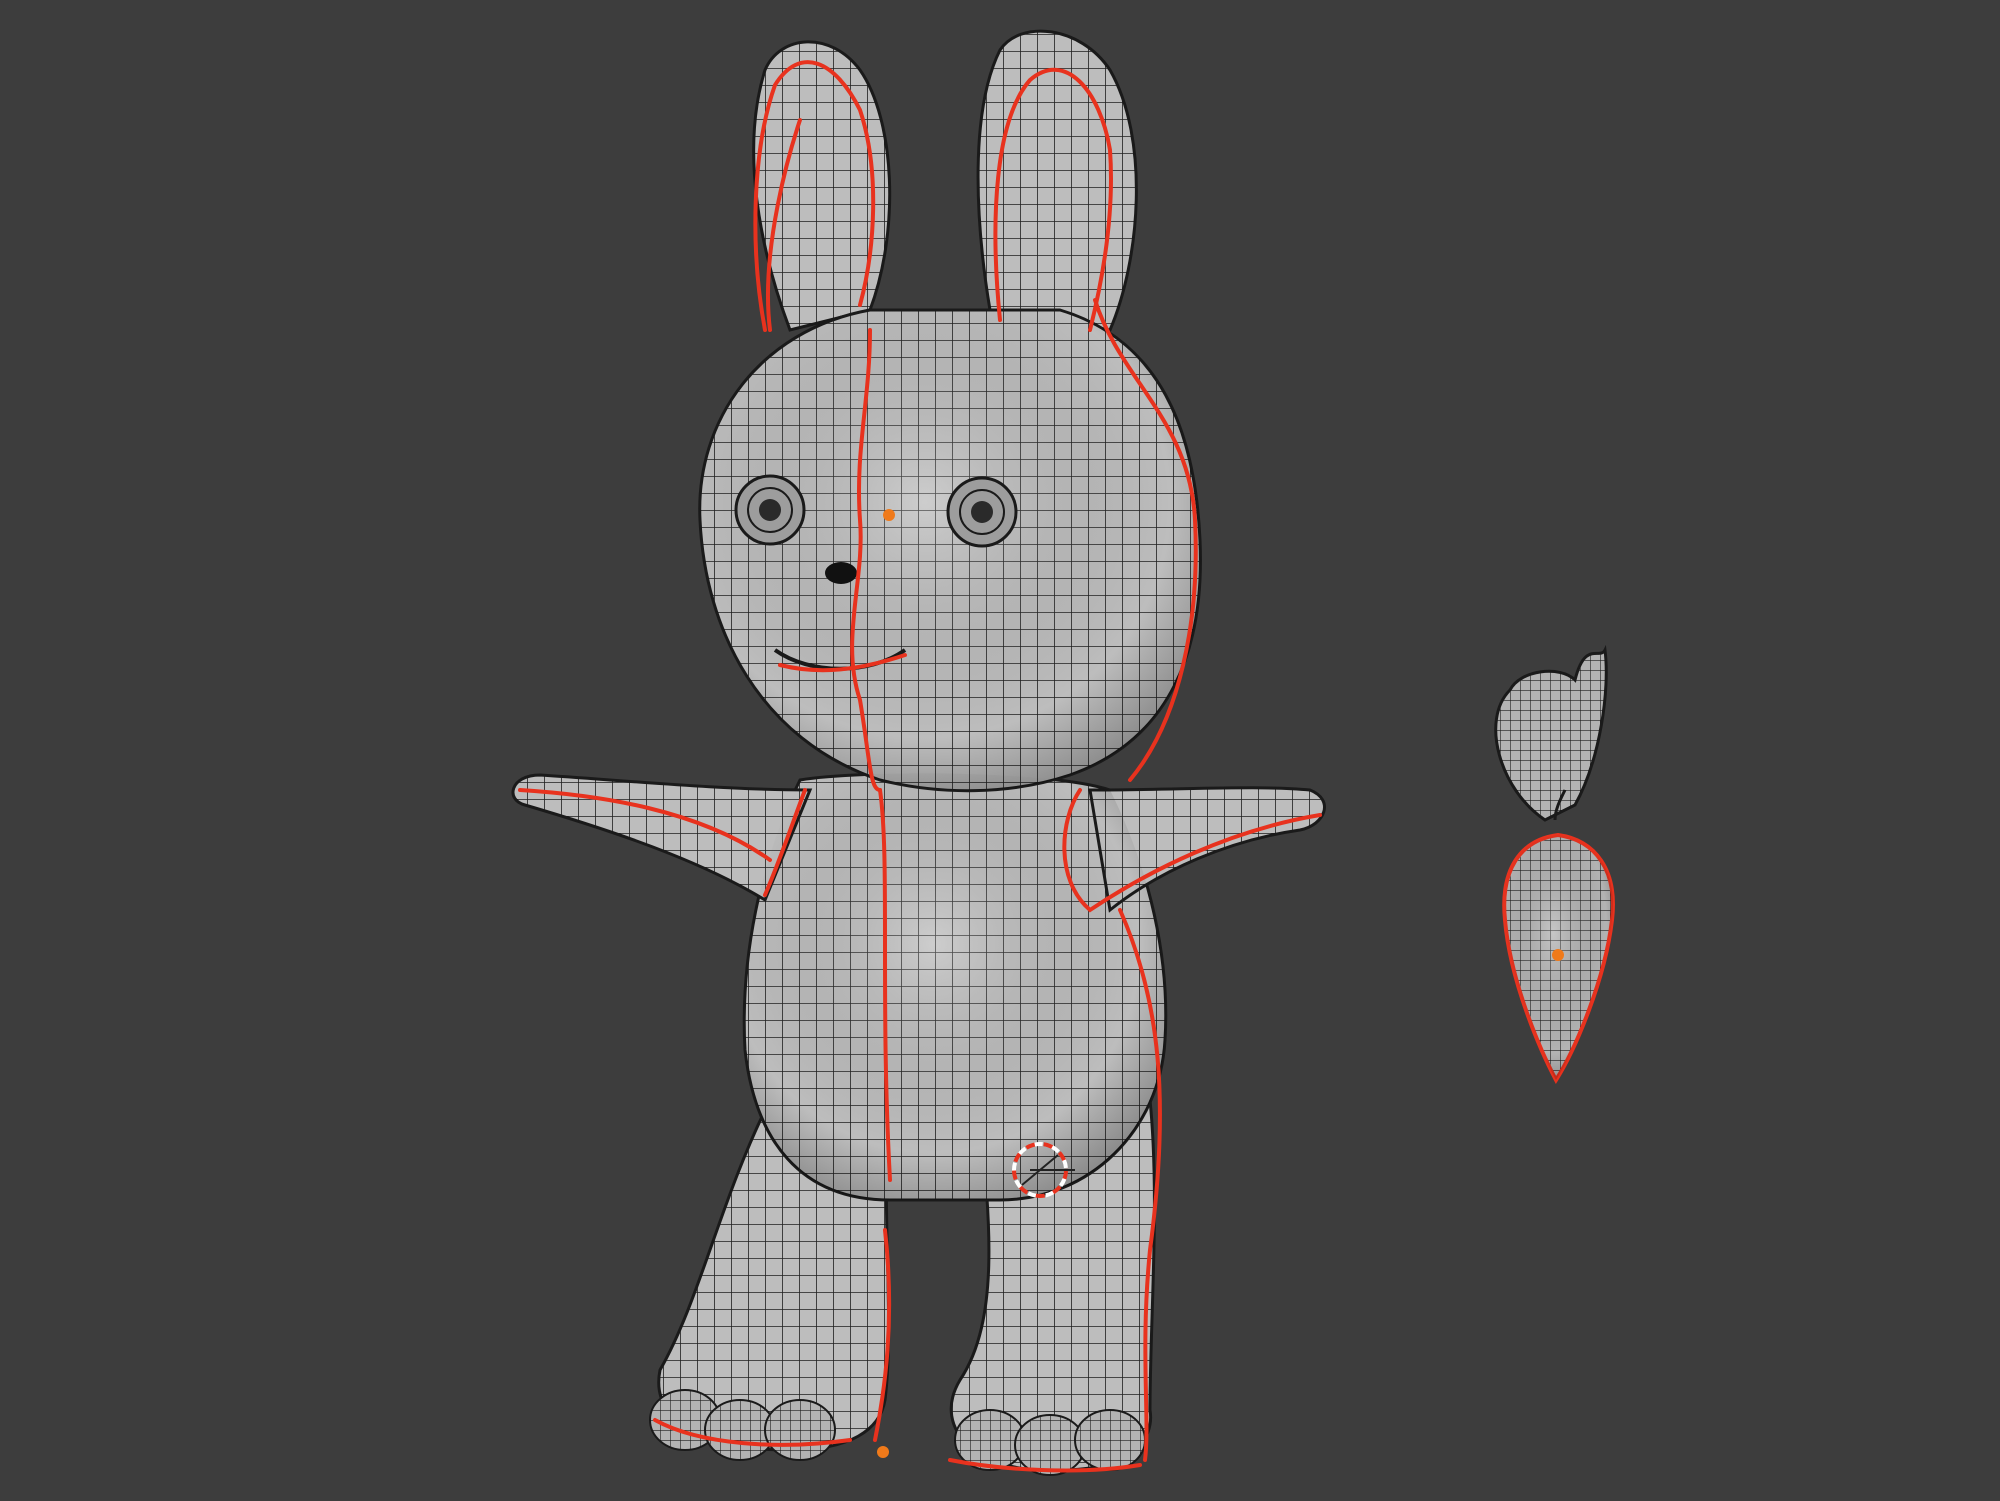 This screenshot has width=2000, height=1501. I want to click on bunny-origin-point, so click(889, 515).